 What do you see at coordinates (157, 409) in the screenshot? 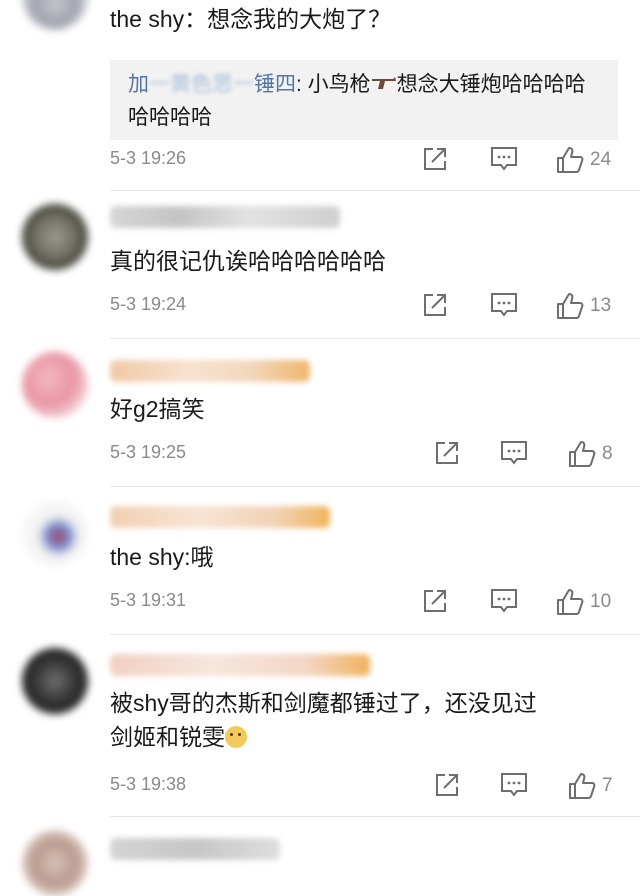
I see `comment-text: 好g2搞笑` at bounding box center [157, 409].